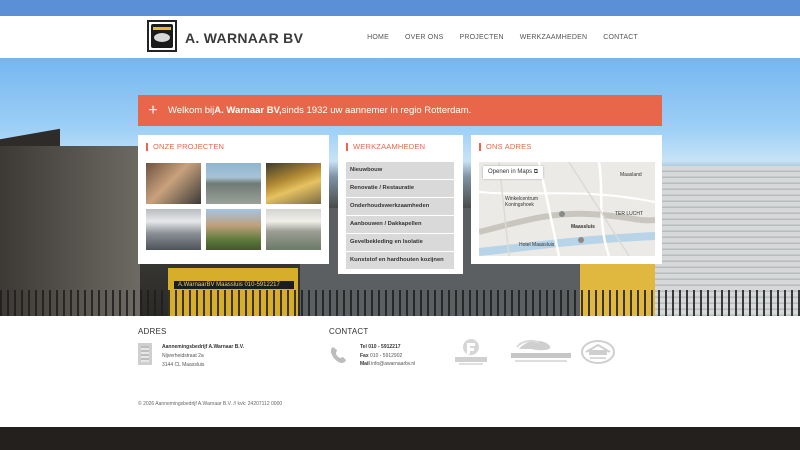 This screenshot has width=800, height=450. I want to click on mail-label: Mail, so click(365, 364).